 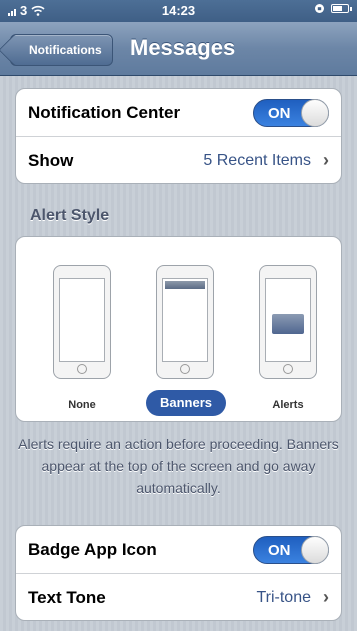 I want to click on status-time: 14:23, so click(x=178, y=10).